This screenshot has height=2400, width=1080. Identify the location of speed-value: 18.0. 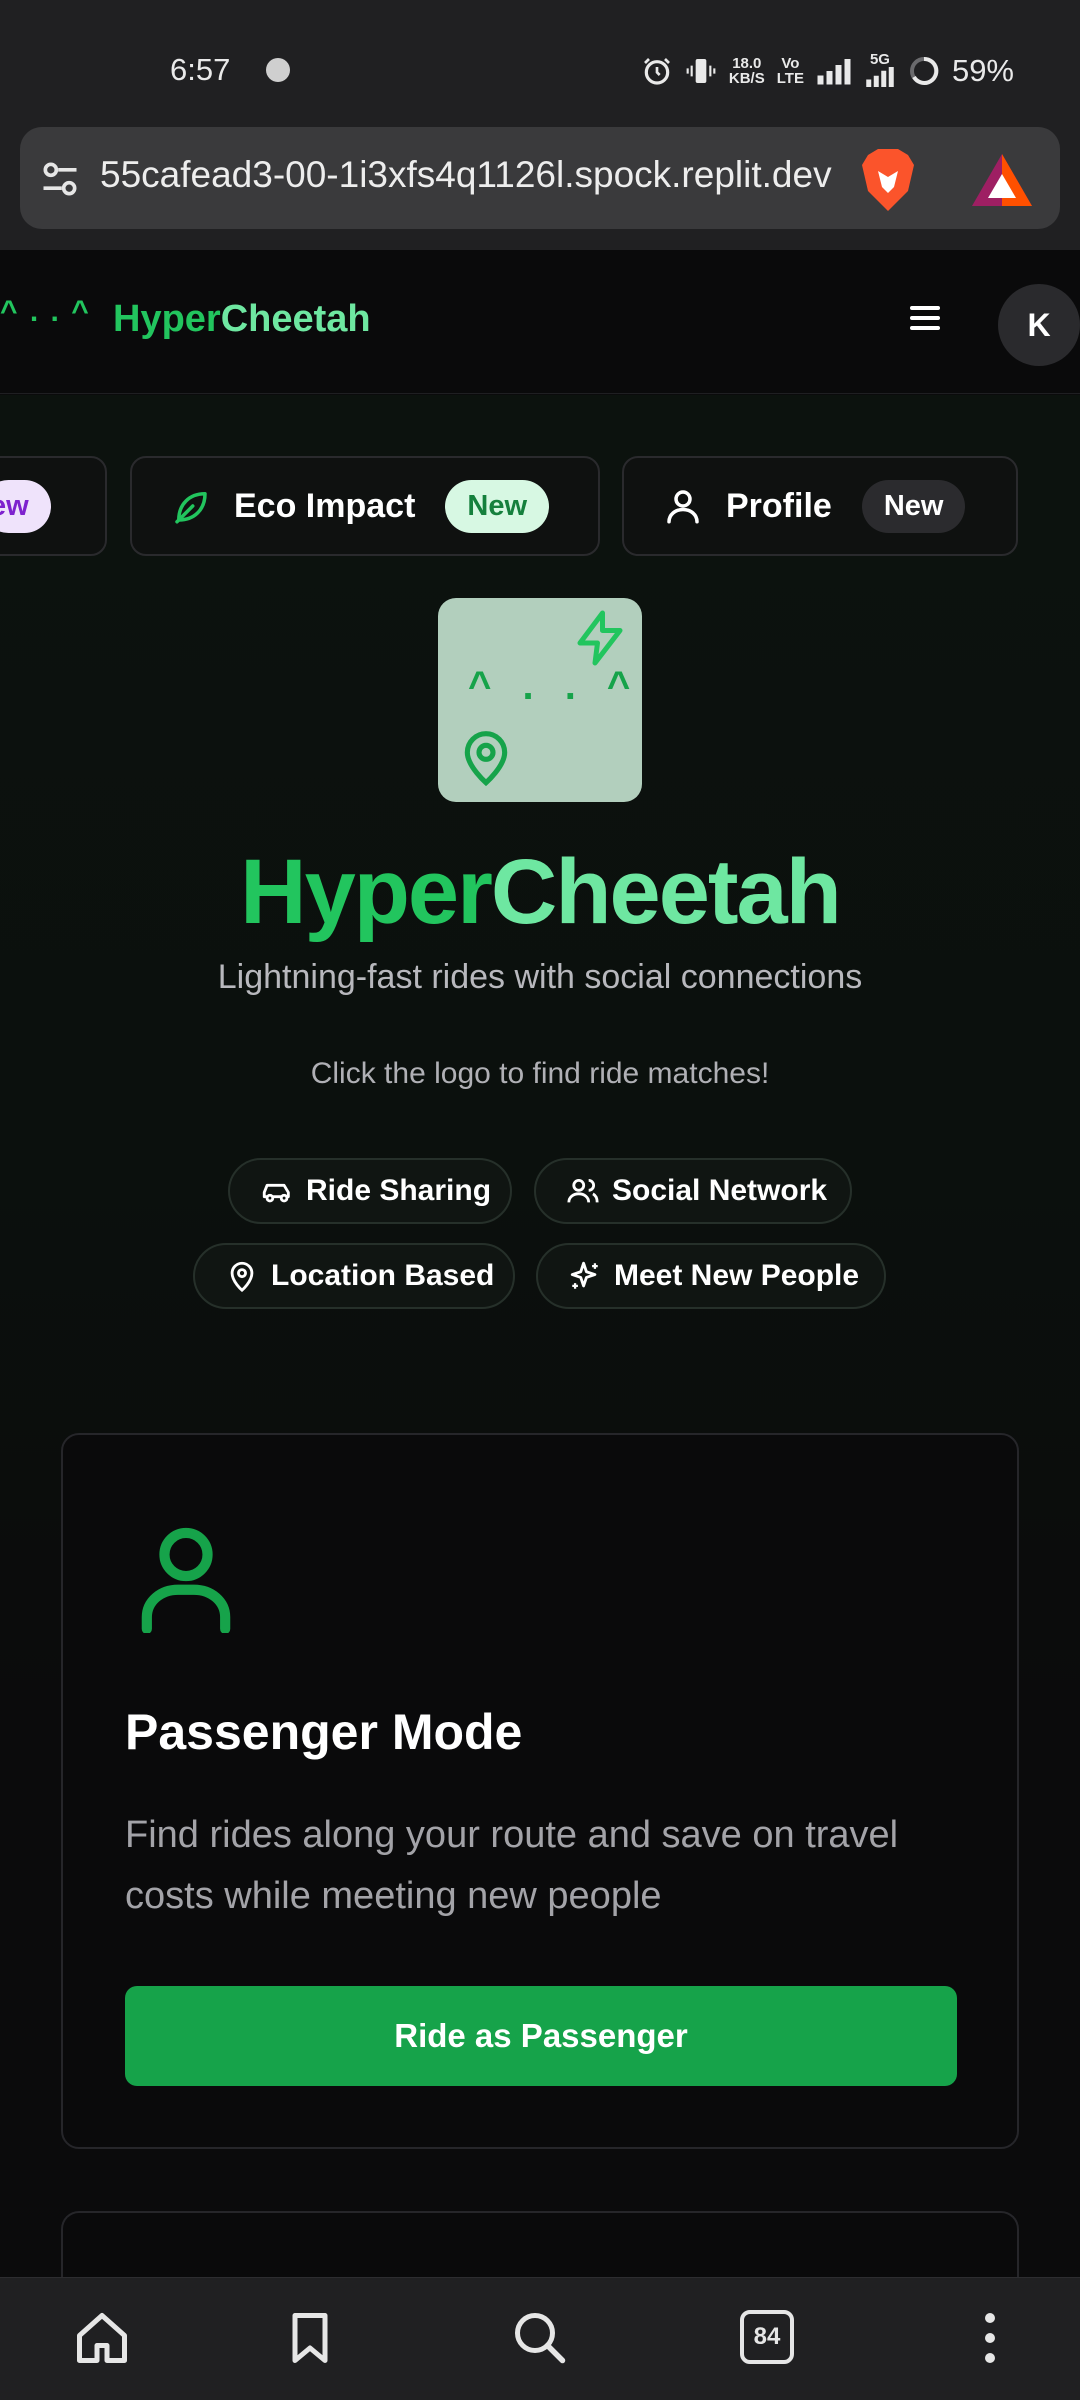
(747, 63).